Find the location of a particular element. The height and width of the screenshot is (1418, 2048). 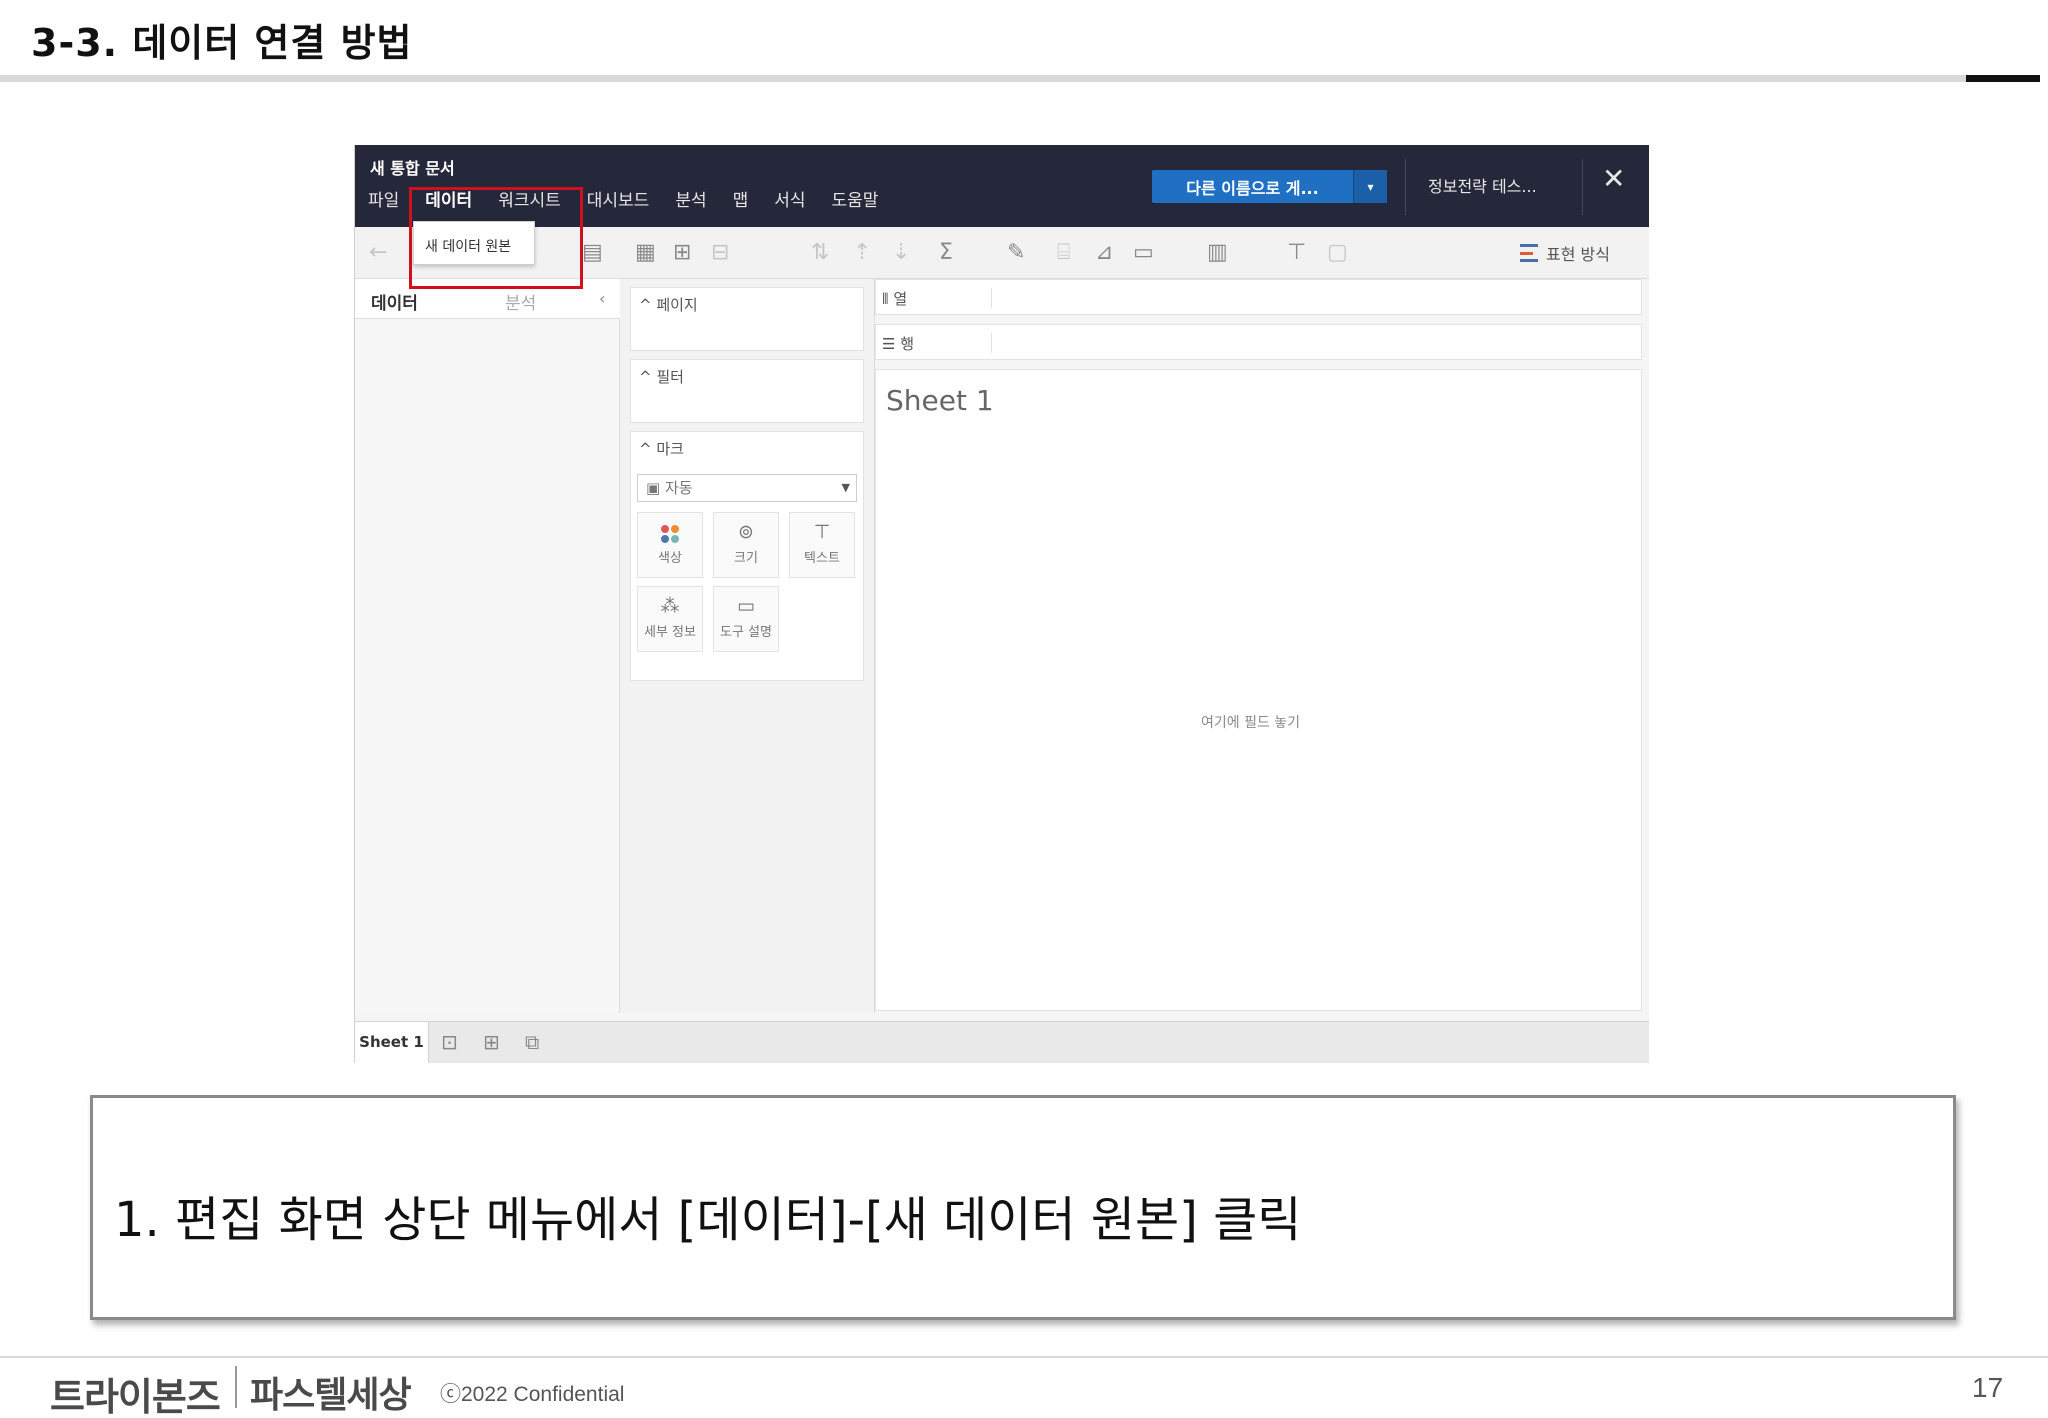

tooltip-button: ▭ 도구 설명 is located at coordinates (746, 619).